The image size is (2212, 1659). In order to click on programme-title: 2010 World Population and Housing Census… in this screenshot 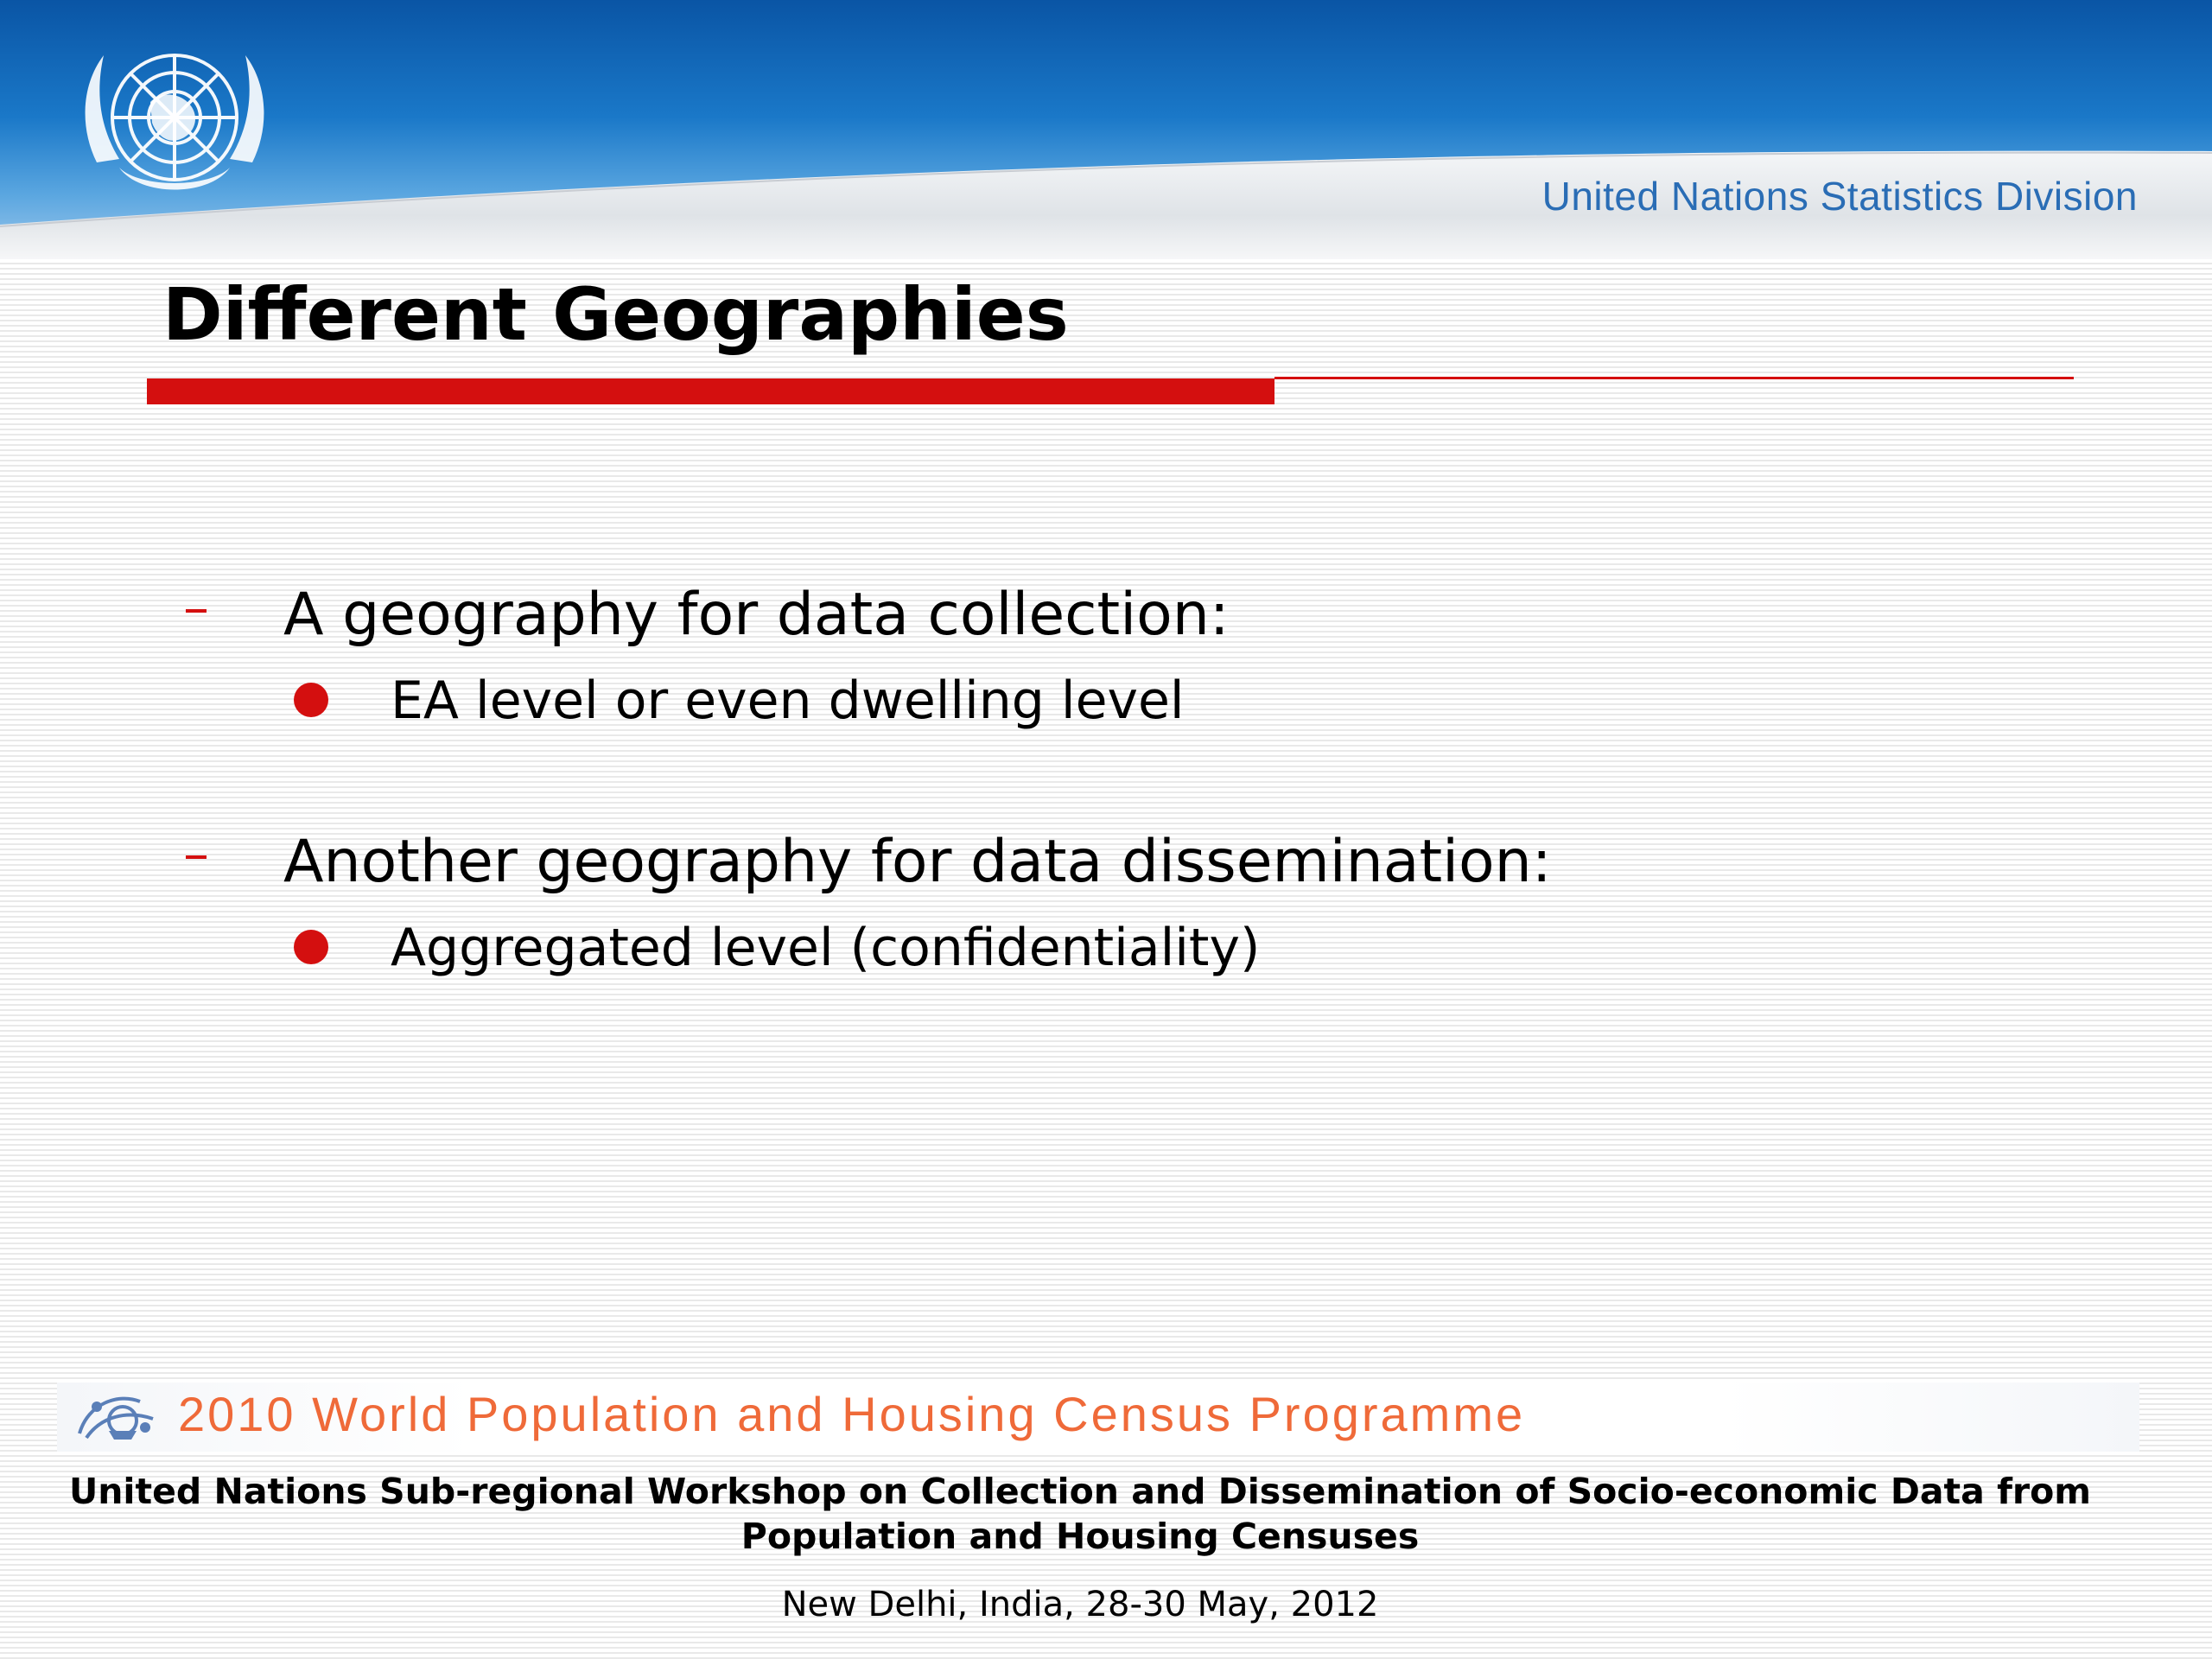, I will do `click(852, 1414)`.